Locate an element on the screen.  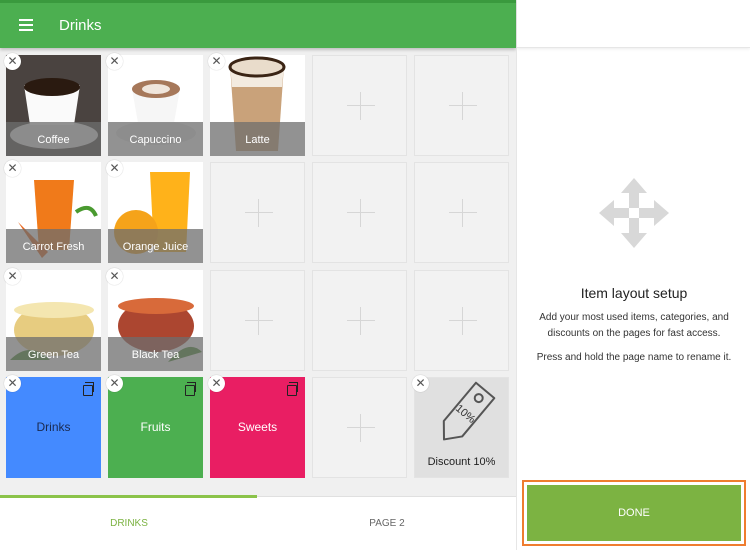
category-label: Fruits is located at coordinates (155, 427).